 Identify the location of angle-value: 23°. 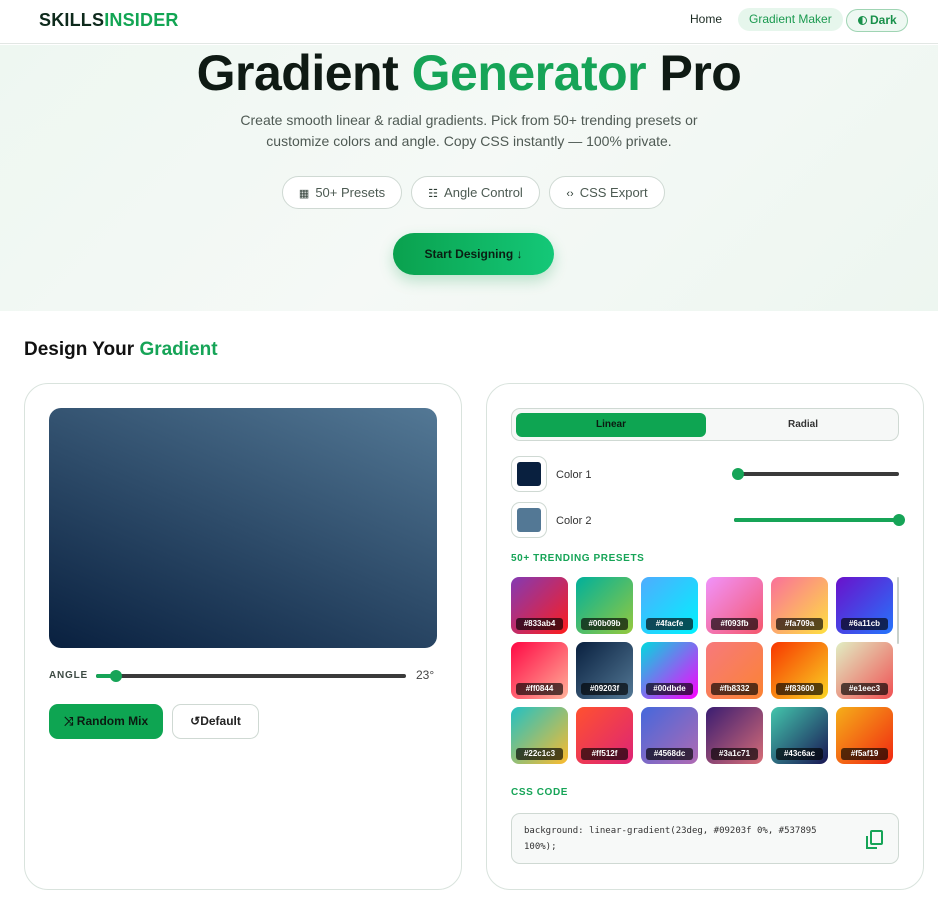
(425, 675).